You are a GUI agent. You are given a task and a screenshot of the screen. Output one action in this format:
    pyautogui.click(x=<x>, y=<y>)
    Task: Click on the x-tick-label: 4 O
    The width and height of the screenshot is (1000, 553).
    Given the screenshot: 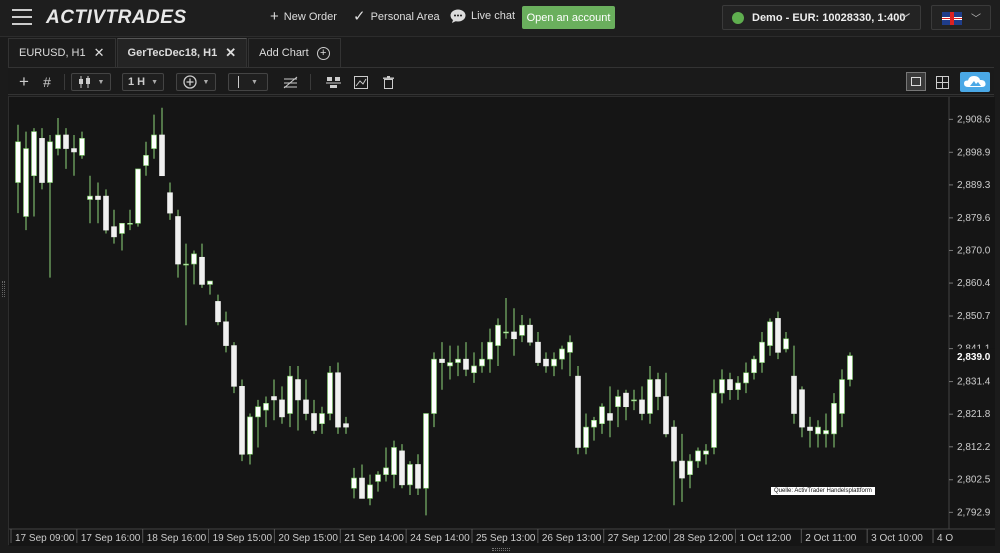 What is the action you would take?
    pyautogui.click(x=945, y=538)
    